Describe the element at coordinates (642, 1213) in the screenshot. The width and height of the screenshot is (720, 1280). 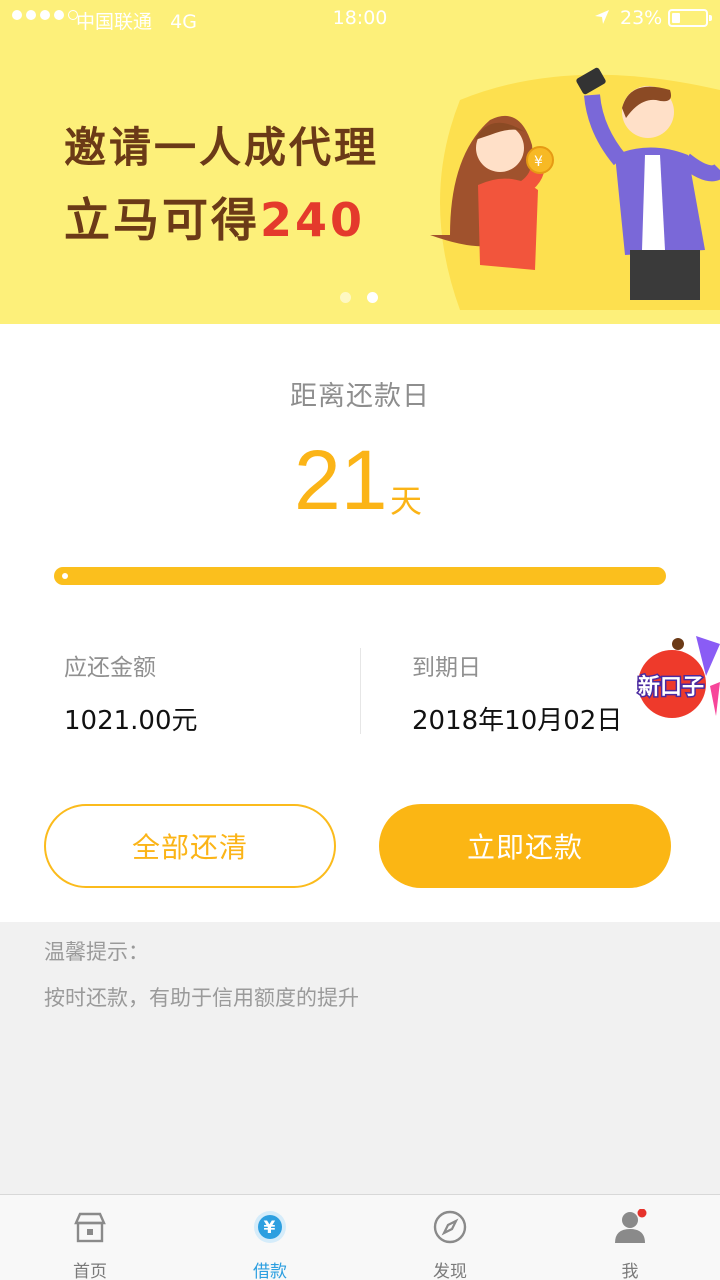
I see `notification-badge` at that location.